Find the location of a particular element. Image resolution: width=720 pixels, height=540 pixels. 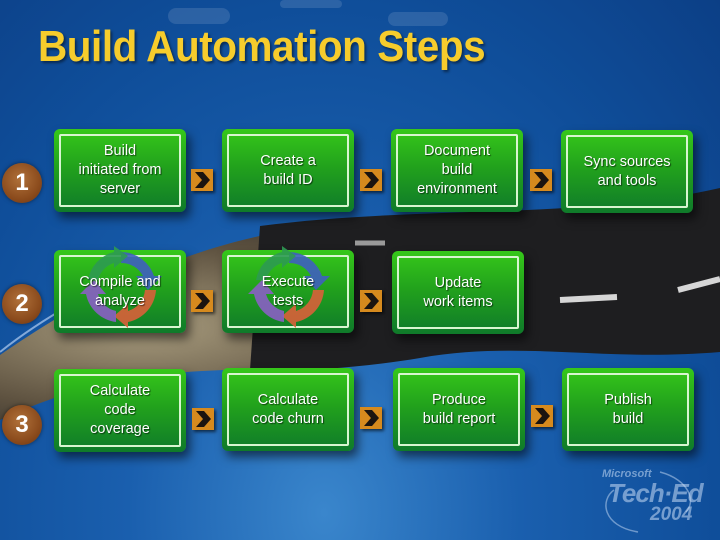

step-label: Produce build report is located at coordinates (459, 409).